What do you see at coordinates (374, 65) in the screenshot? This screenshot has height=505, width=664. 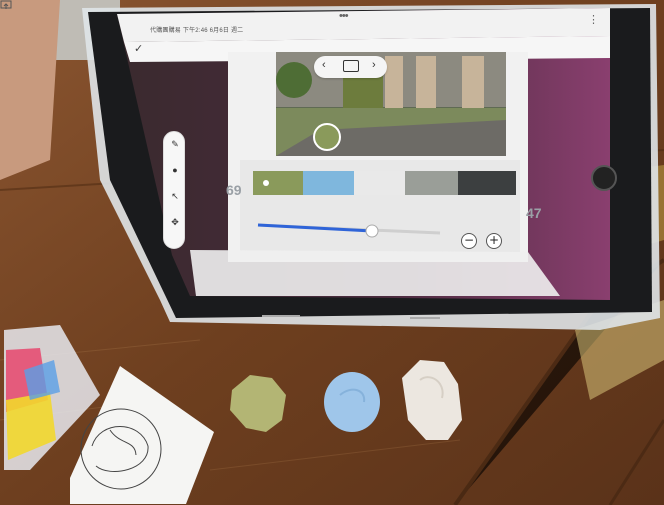 I see `next-arrow: ›` at bounding box center [374, 65].